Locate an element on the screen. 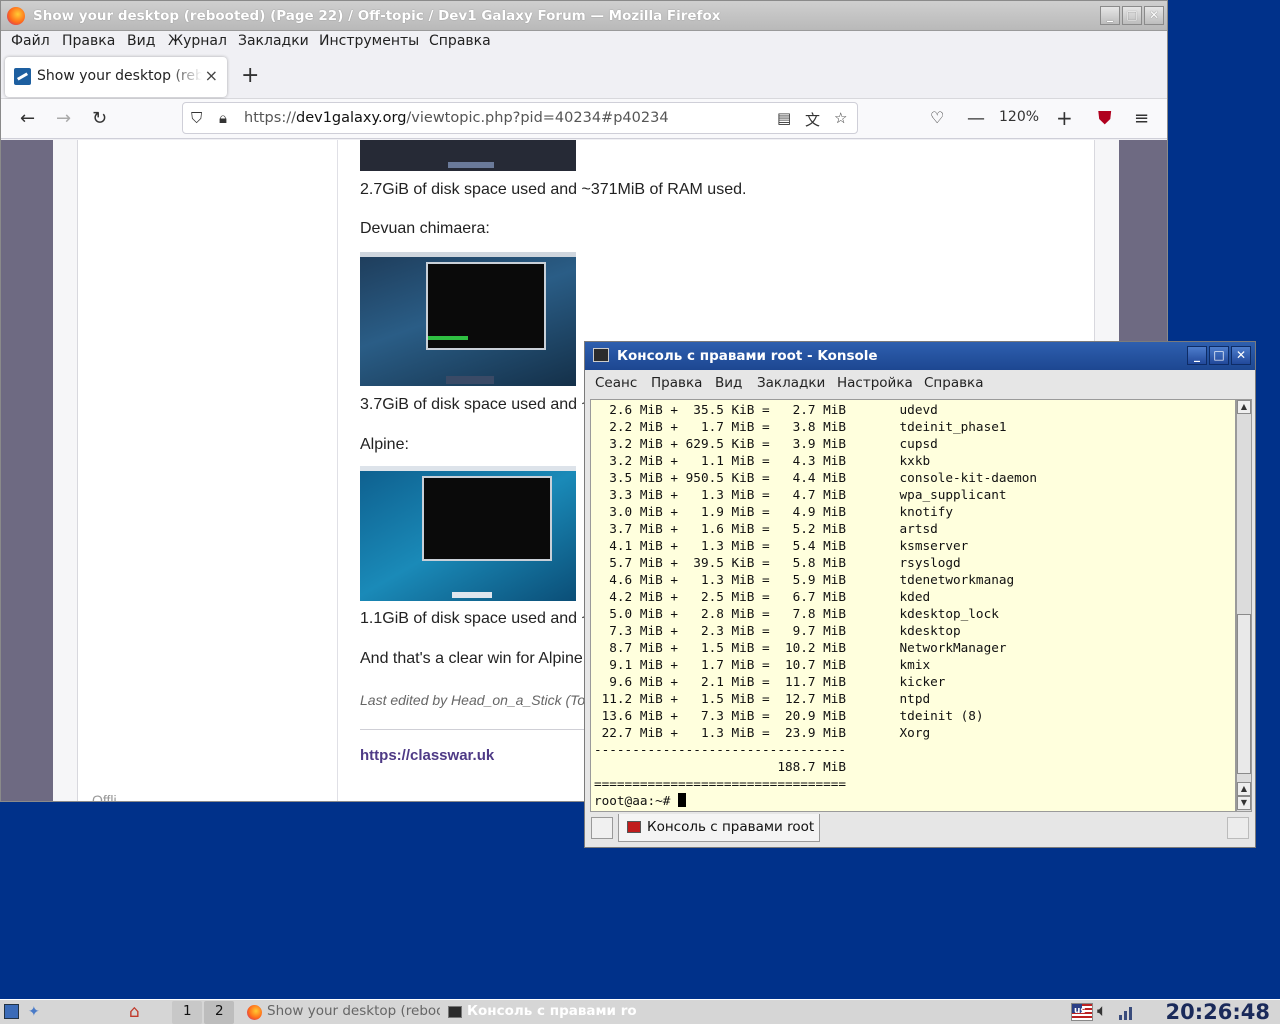  scroll-down-icon: ▼ is located at coordinates (1244, 803).